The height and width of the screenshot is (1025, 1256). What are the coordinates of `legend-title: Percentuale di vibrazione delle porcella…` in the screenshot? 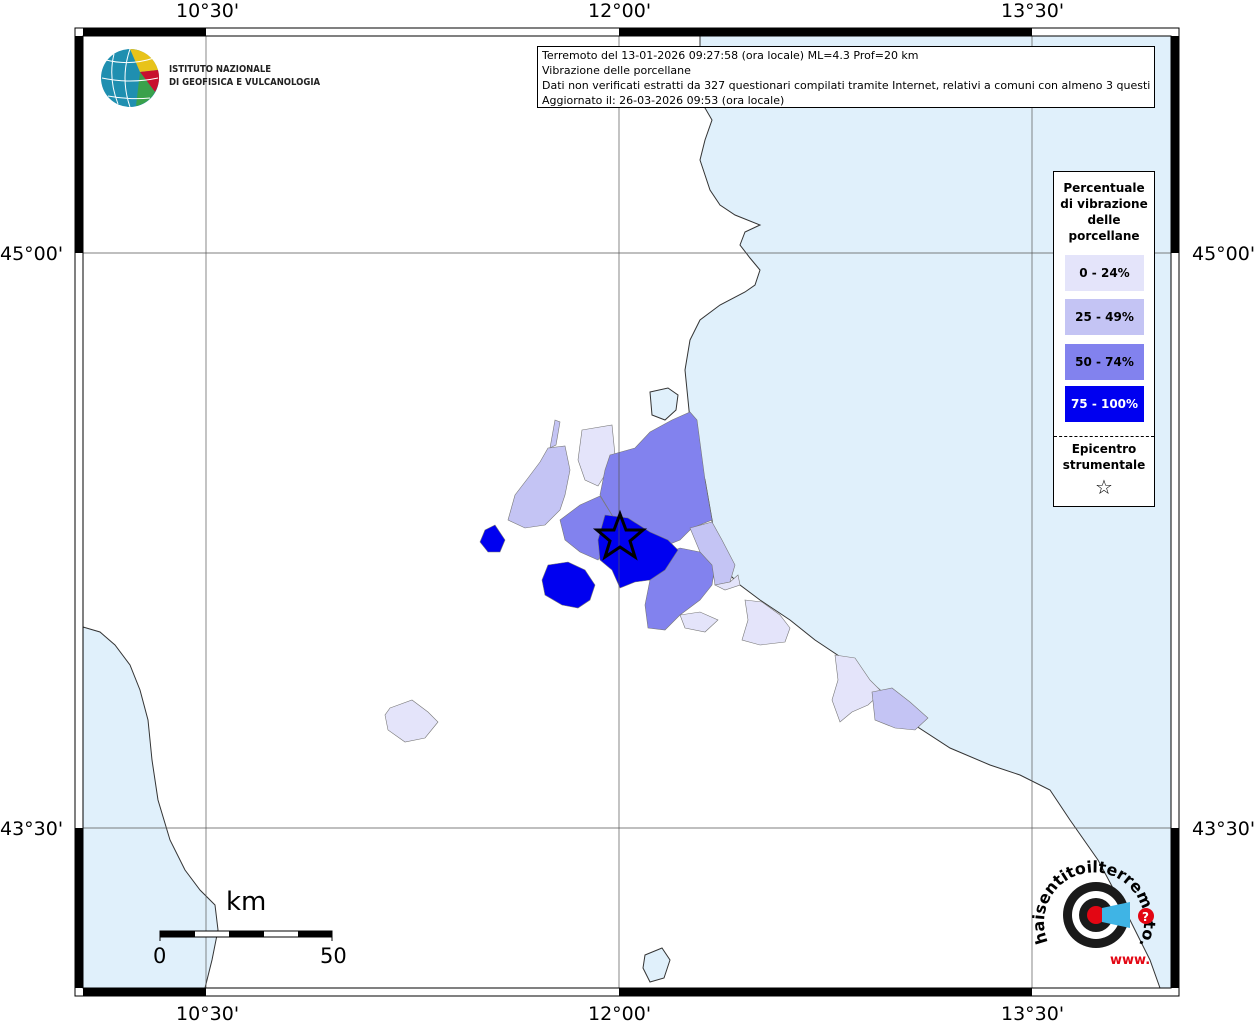 It's located at (1104, 212).